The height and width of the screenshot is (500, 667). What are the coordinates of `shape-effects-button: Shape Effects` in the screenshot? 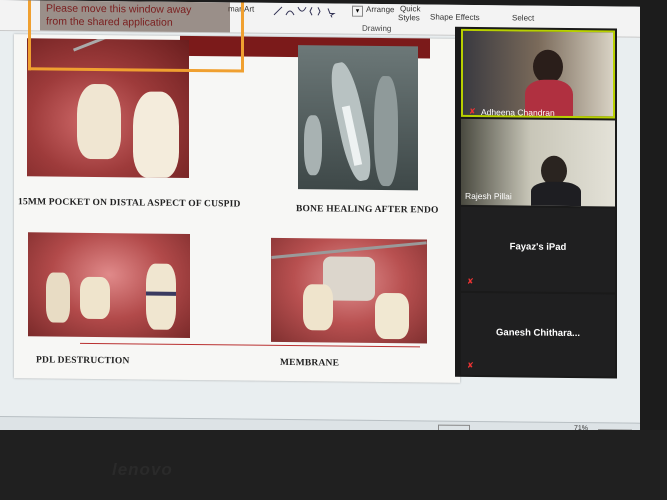 It's located at (455, 18).